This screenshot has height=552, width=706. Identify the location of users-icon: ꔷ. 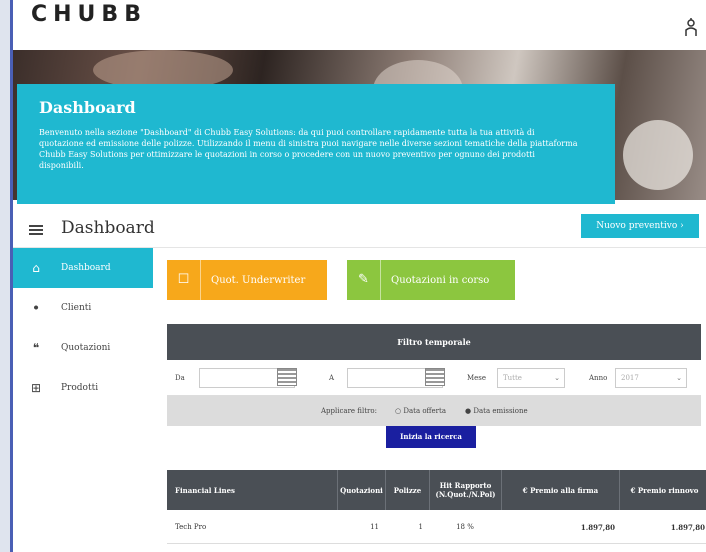
(36, 307).